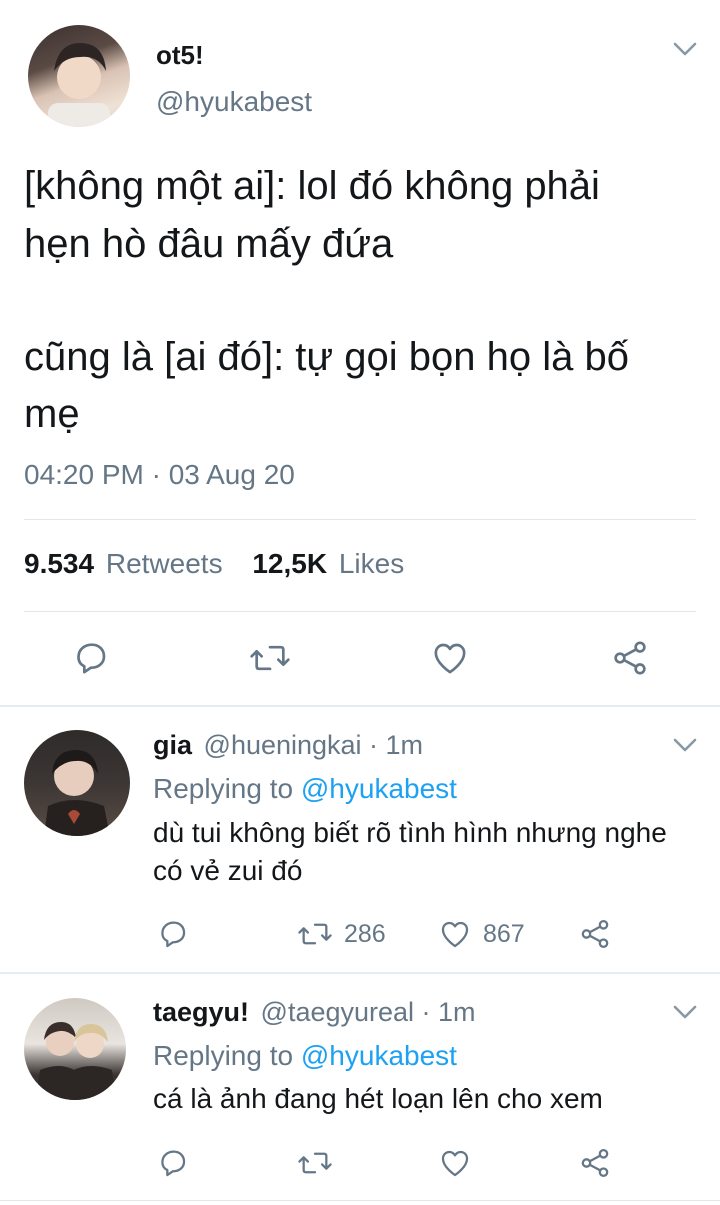  I want to click on reply-meta: @hueningkai · 1m, so click(314, 745).